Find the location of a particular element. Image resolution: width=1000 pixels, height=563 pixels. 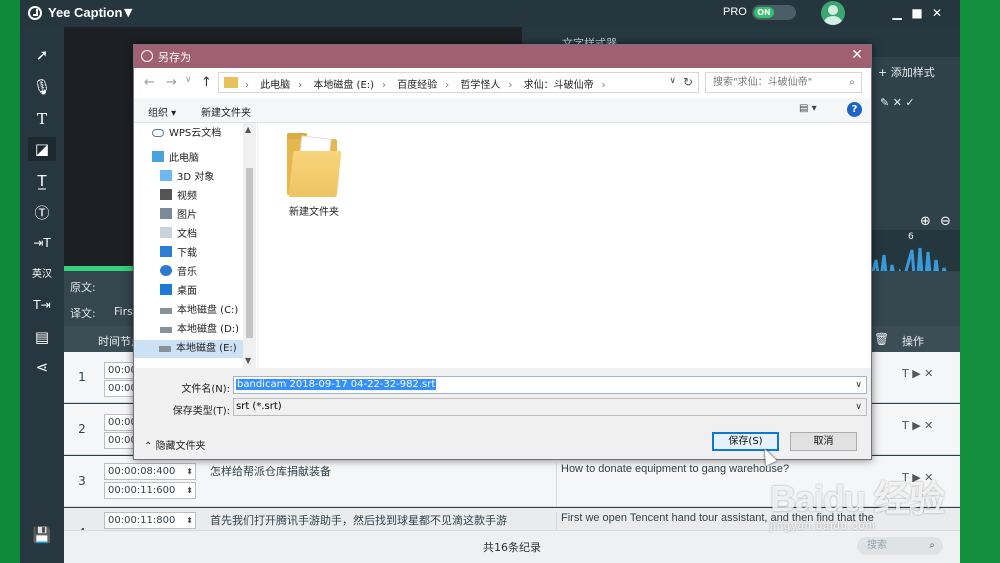

breadcrumb-item: 求仙：斗破仙帝 is located at coordinates (559, 85).